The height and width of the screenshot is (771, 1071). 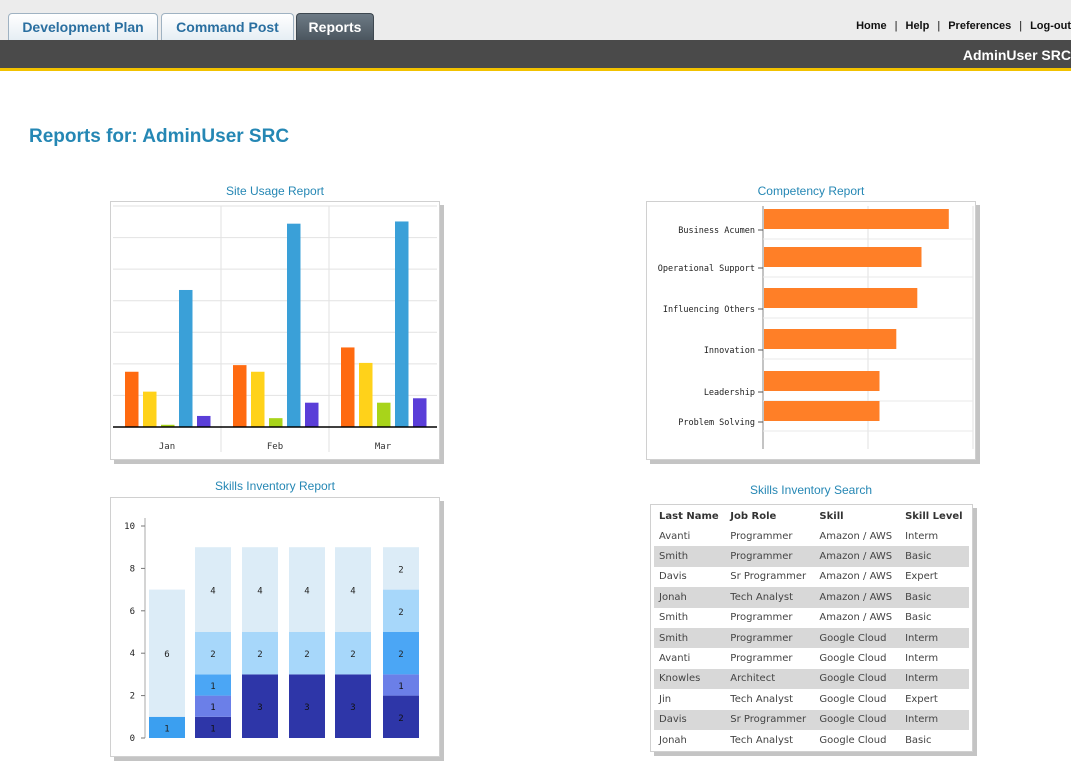 I want to click on help-link: Help, so click(x=918, y=26).